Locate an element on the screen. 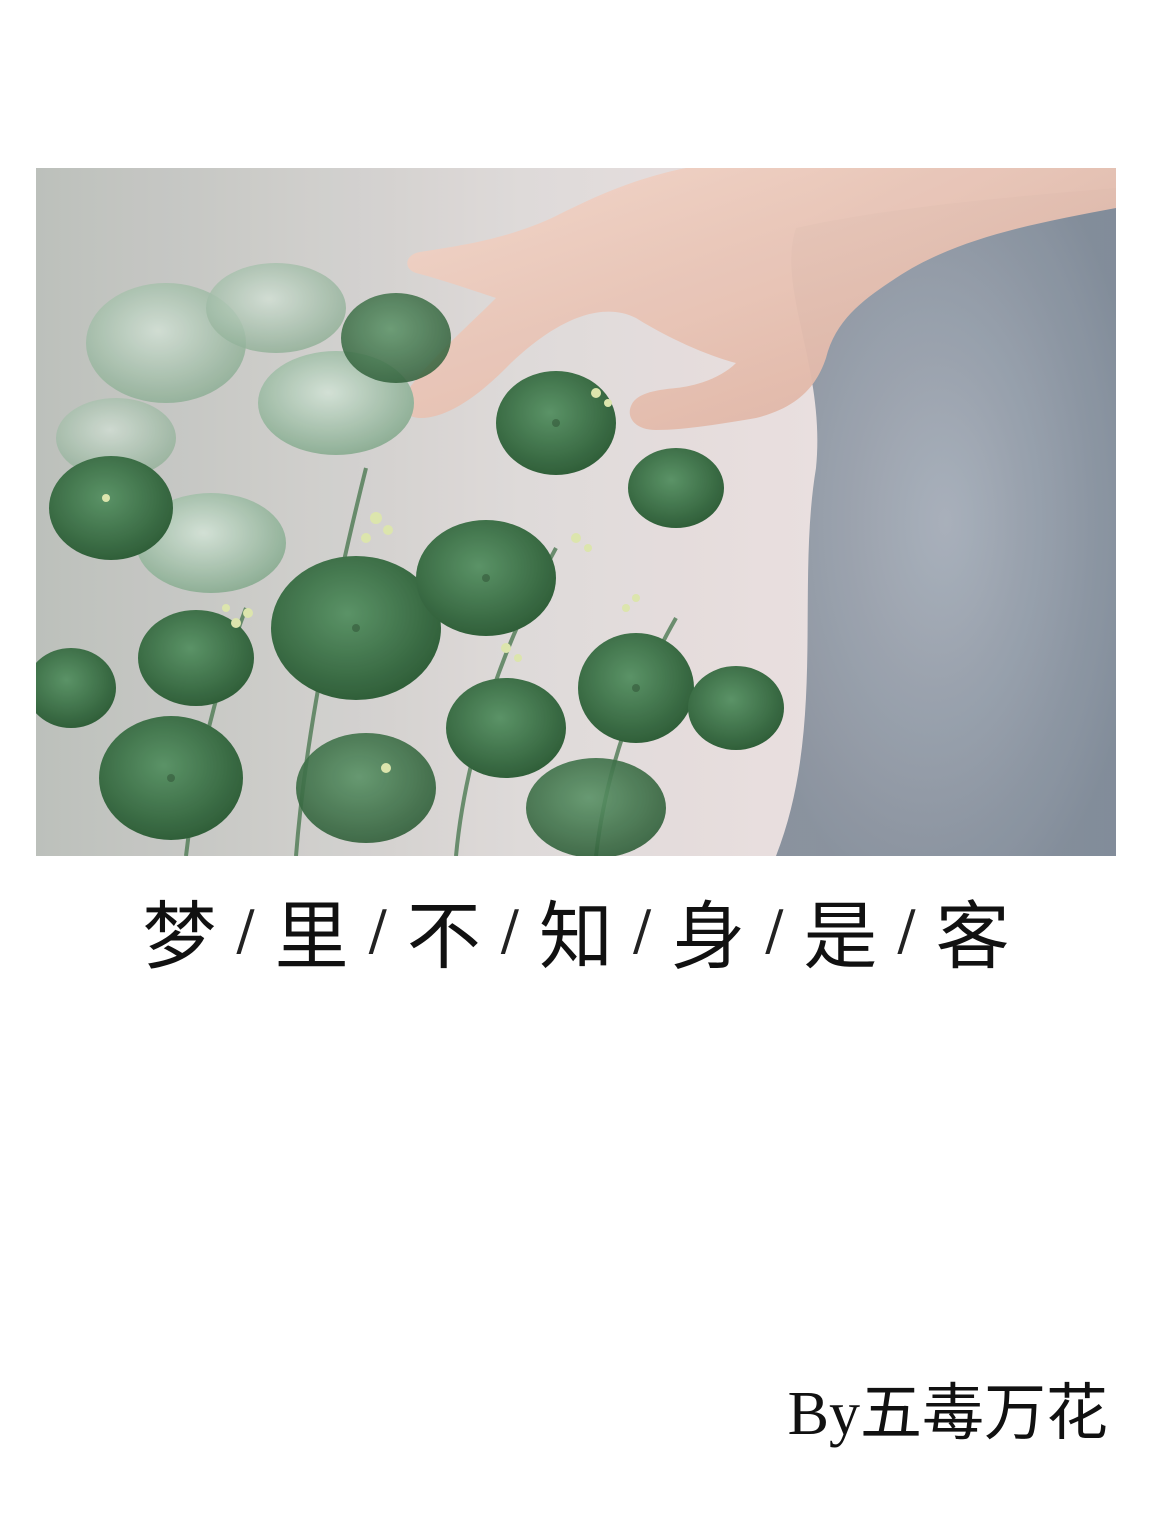 The height and width of the screenshot is (1536, 1152). title-char: 客 is located at coordinates (972, 936).